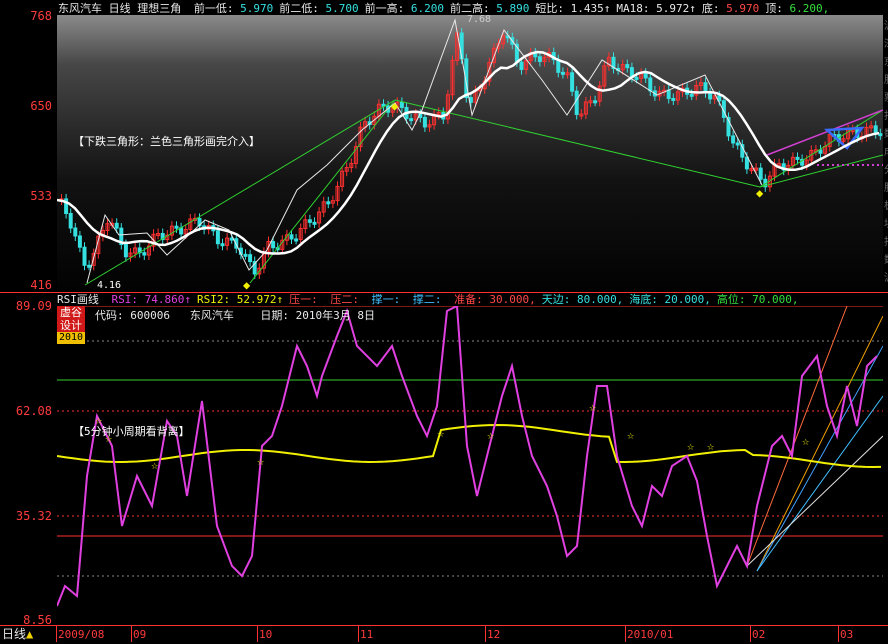 The height and width of the screenshot is (644, 888). Describe the element at coordinates (633, 8) in the screenshot. I see `header-item-label: MA18:` at that location.